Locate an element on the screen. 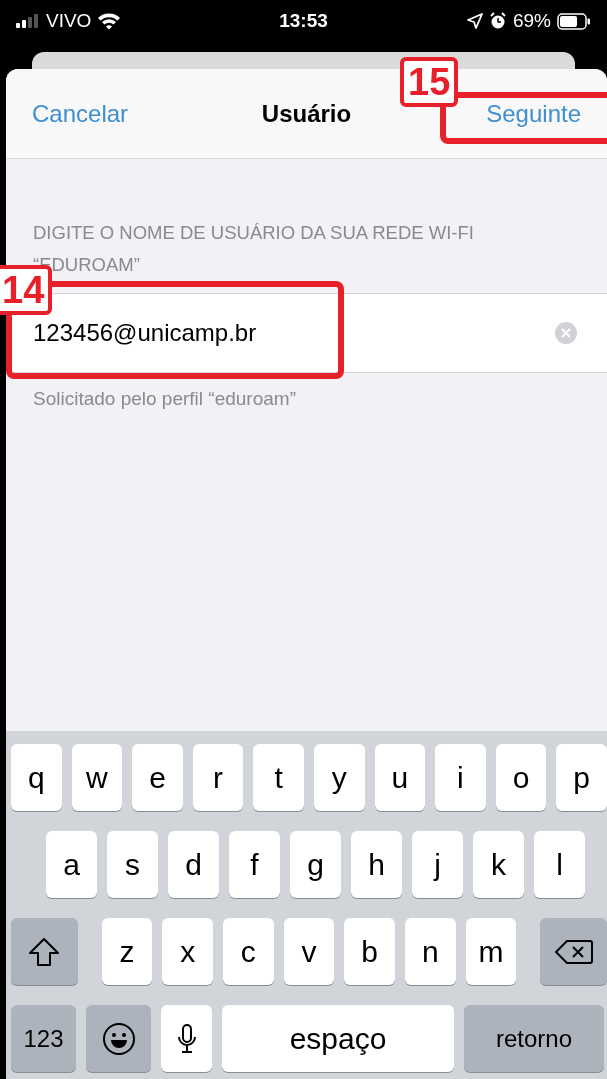 The image size is (607, 1079). key: b is located at coordinates (370, 951).